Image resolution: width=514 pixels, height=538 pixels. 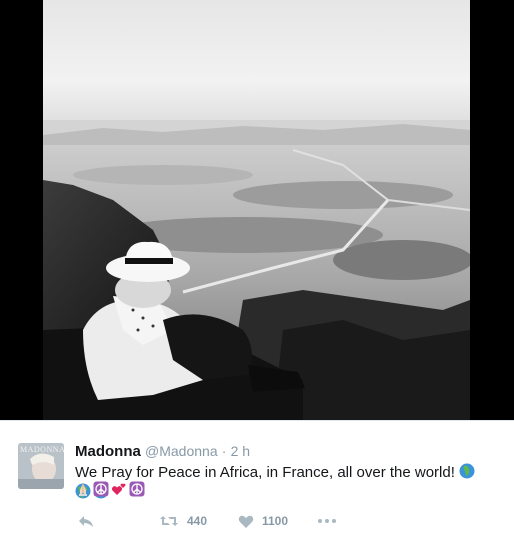 I want to click on revolving-hearts-icon, so click(x=119, y=489).